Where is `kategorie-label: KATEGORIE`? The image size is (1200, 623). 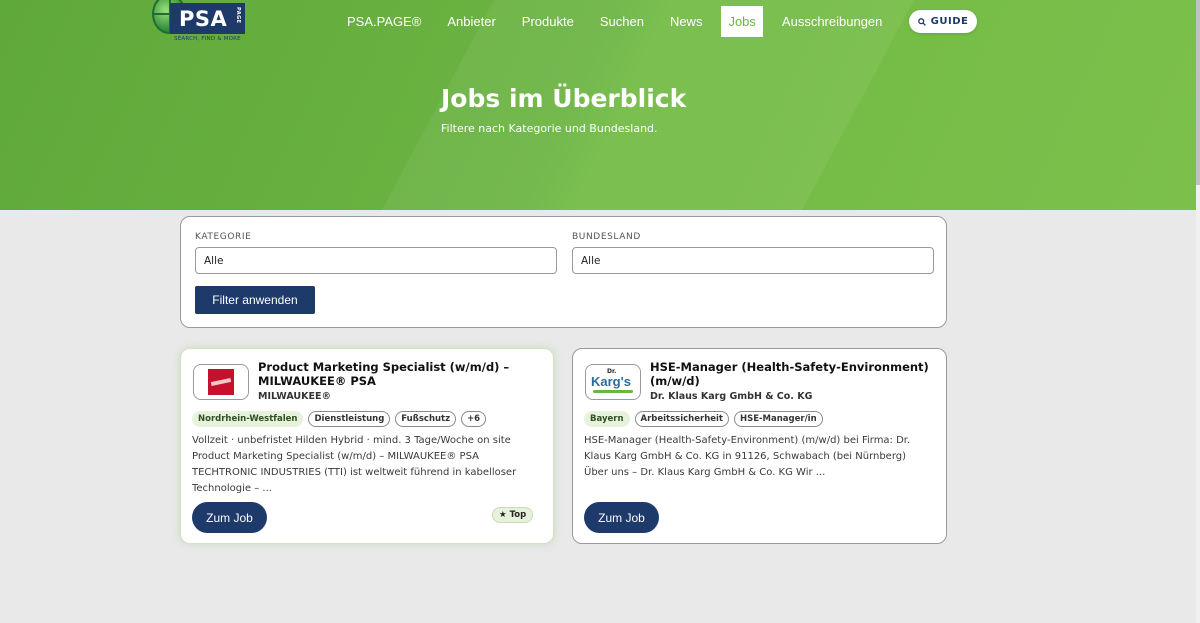 kategorie-label: KATEGORIE is located at coordinates (223, 237).